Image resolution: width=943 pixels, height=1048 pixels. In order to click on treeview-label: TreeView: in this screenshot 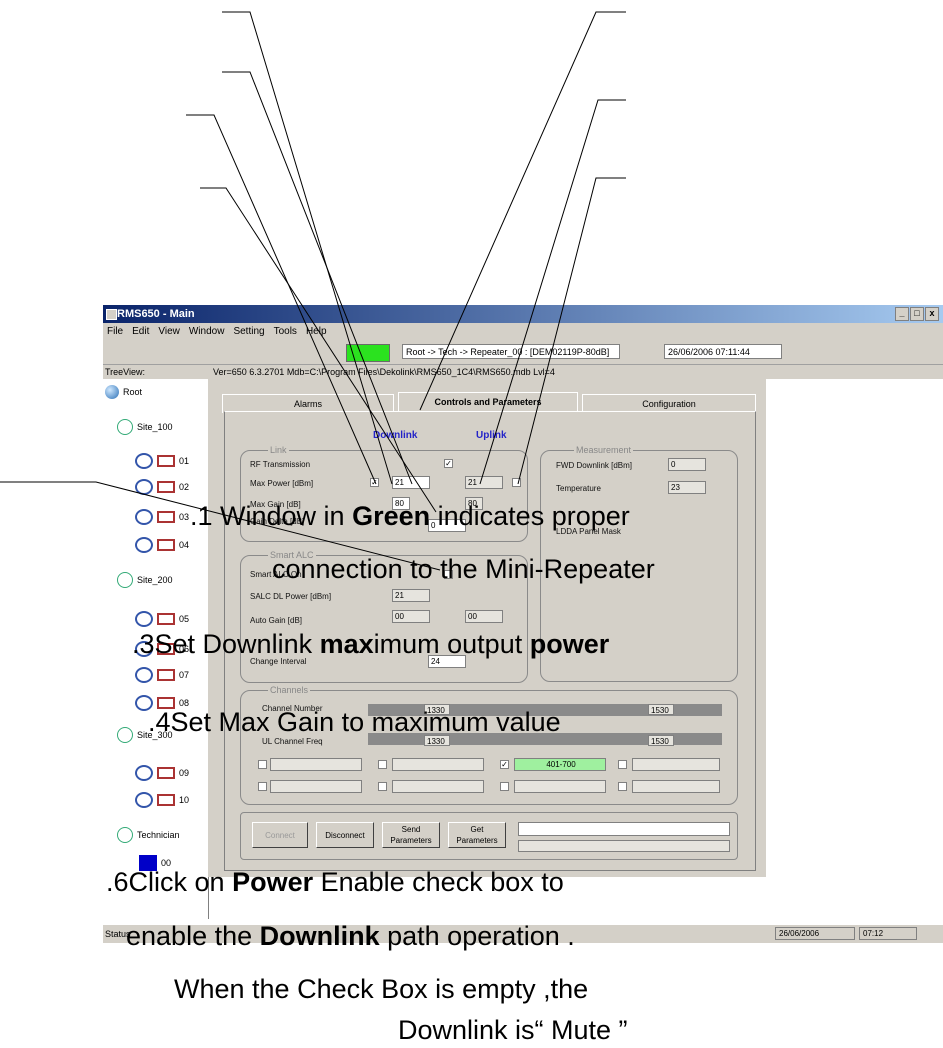, I will do `click(125, 372)`.